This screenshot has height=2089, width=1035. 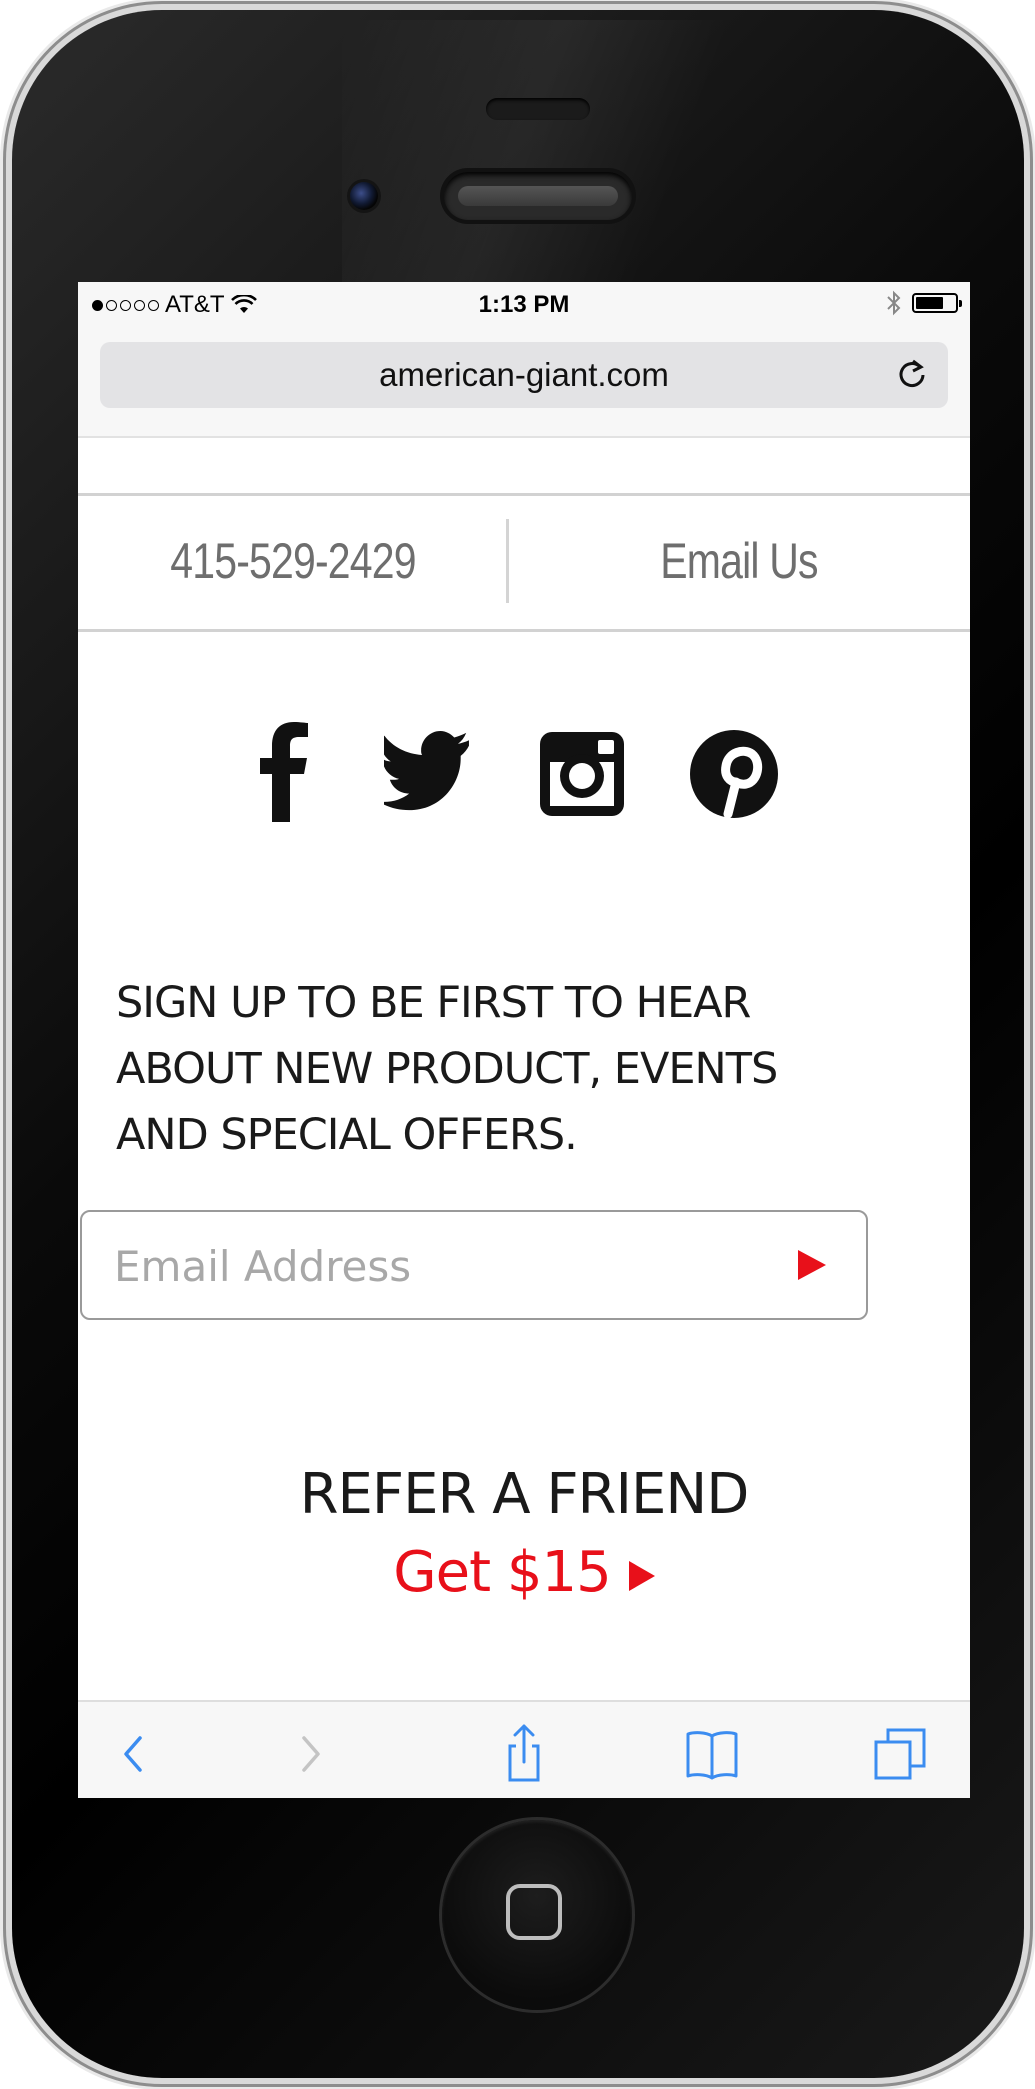 I want to click on browser-toolbar, so click(x=524, y=1749).